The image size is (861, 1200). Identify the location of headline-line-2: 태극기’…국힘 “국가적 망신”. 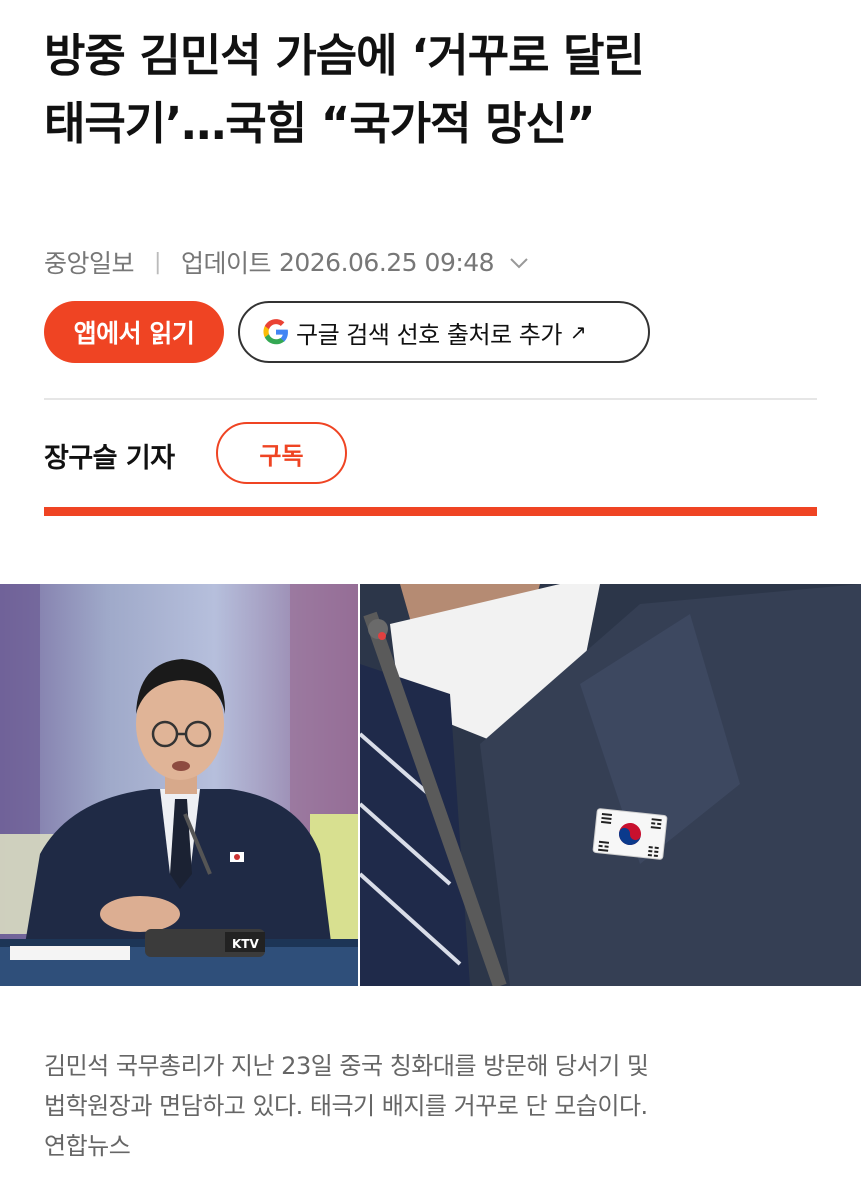
(320, 123).